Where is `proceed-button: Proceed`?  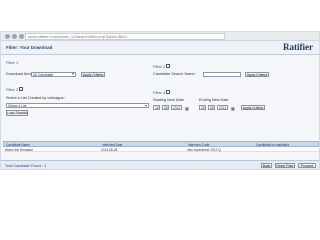 proceed-button: Proceed is located at coordinates (307, 165).